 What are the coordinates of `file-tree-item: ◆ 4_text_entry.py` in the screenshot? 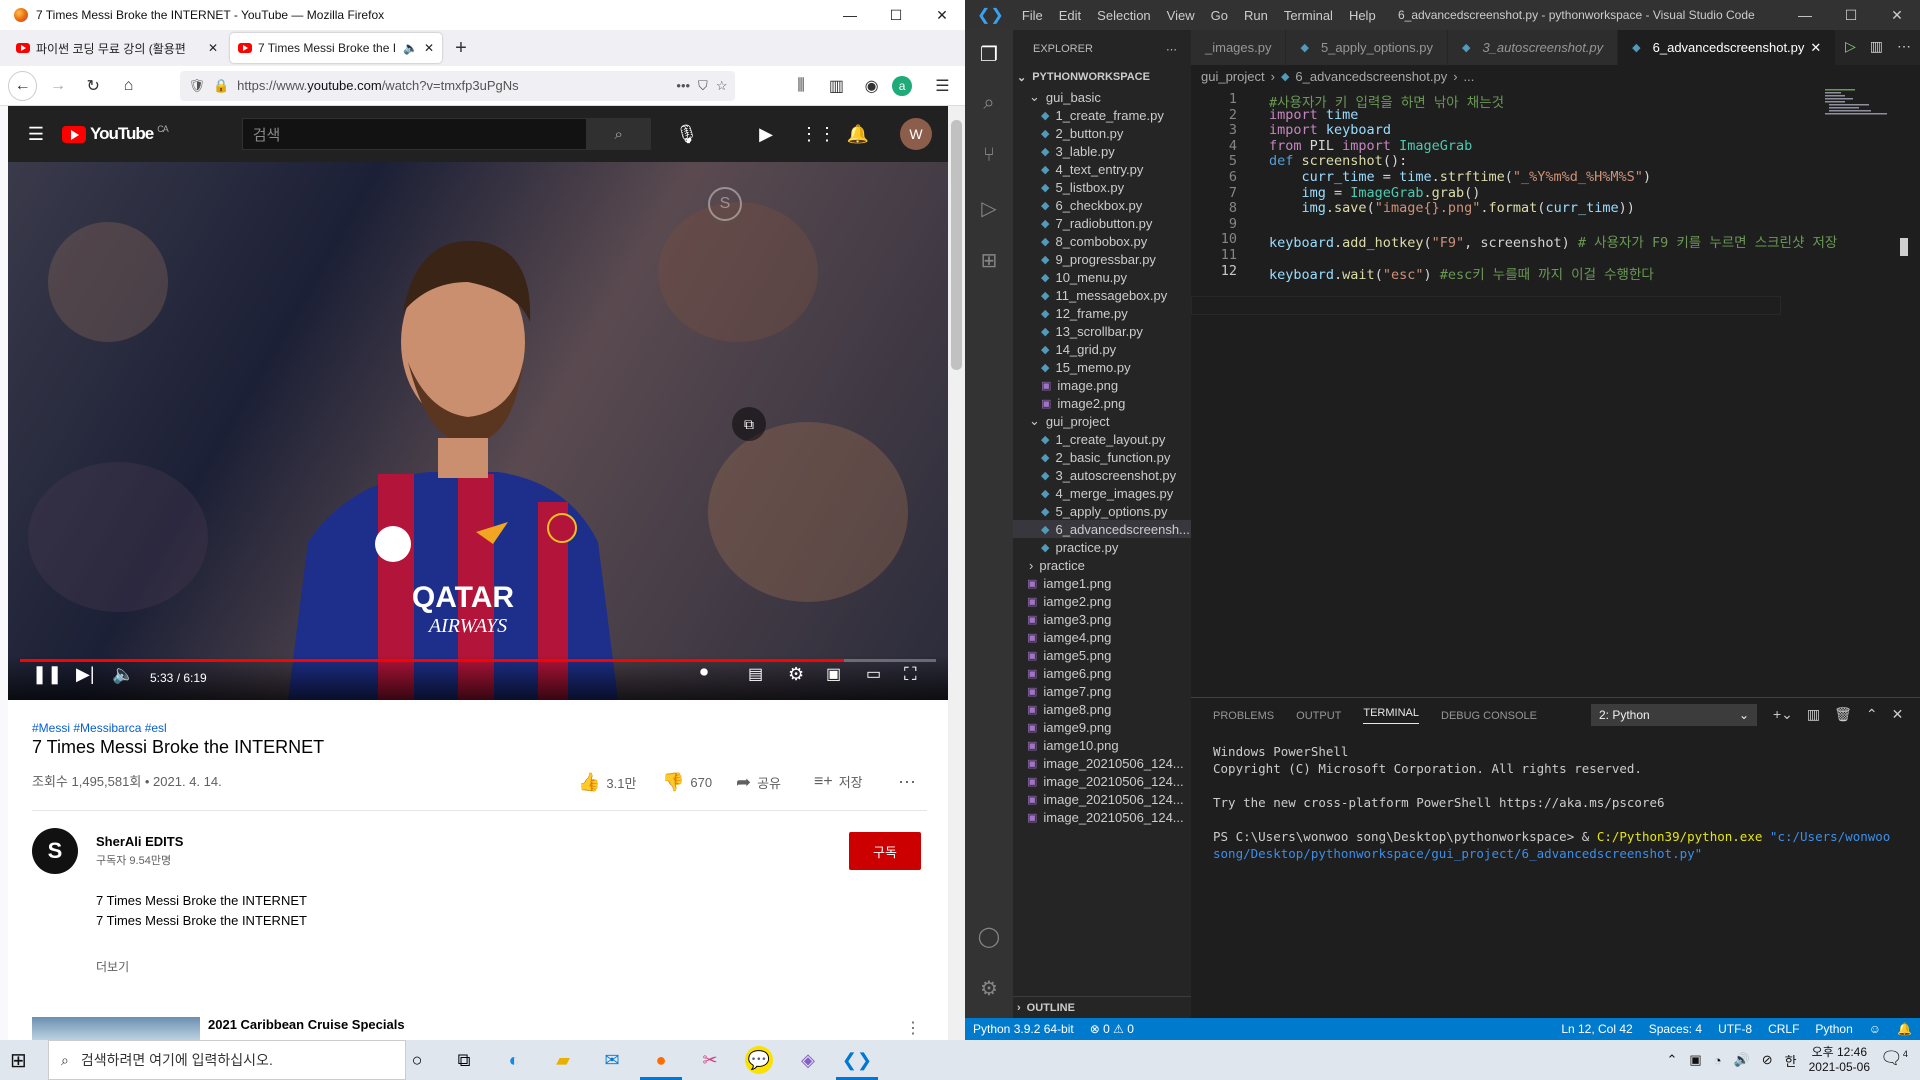 It's located at (1102, 169).